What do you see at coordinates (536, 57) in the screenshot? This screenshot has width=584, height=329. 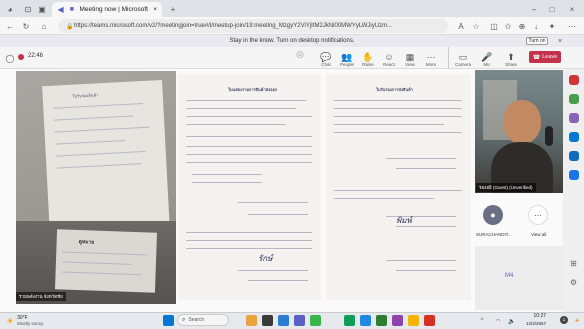 I see `phone-hangup-icon: ☎` at bounding box center [536, 57].